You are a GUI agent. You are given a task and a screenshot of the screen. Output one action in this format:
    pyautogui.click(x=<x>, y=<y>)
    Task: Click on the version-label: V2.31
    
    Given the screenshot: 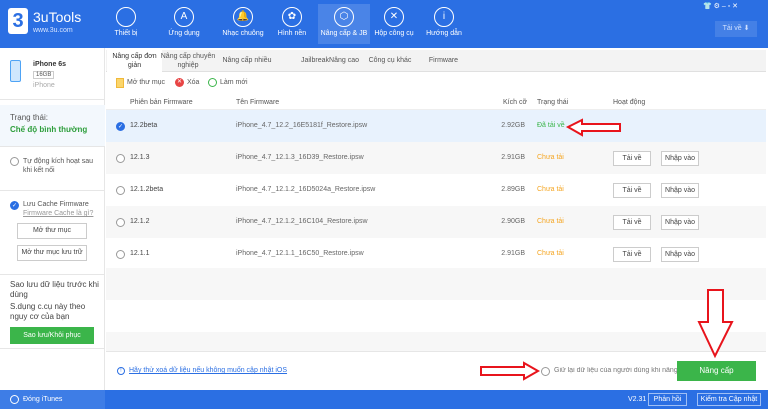 What is the action you would take?
    pyautogui.click(x=637, y=399)
    